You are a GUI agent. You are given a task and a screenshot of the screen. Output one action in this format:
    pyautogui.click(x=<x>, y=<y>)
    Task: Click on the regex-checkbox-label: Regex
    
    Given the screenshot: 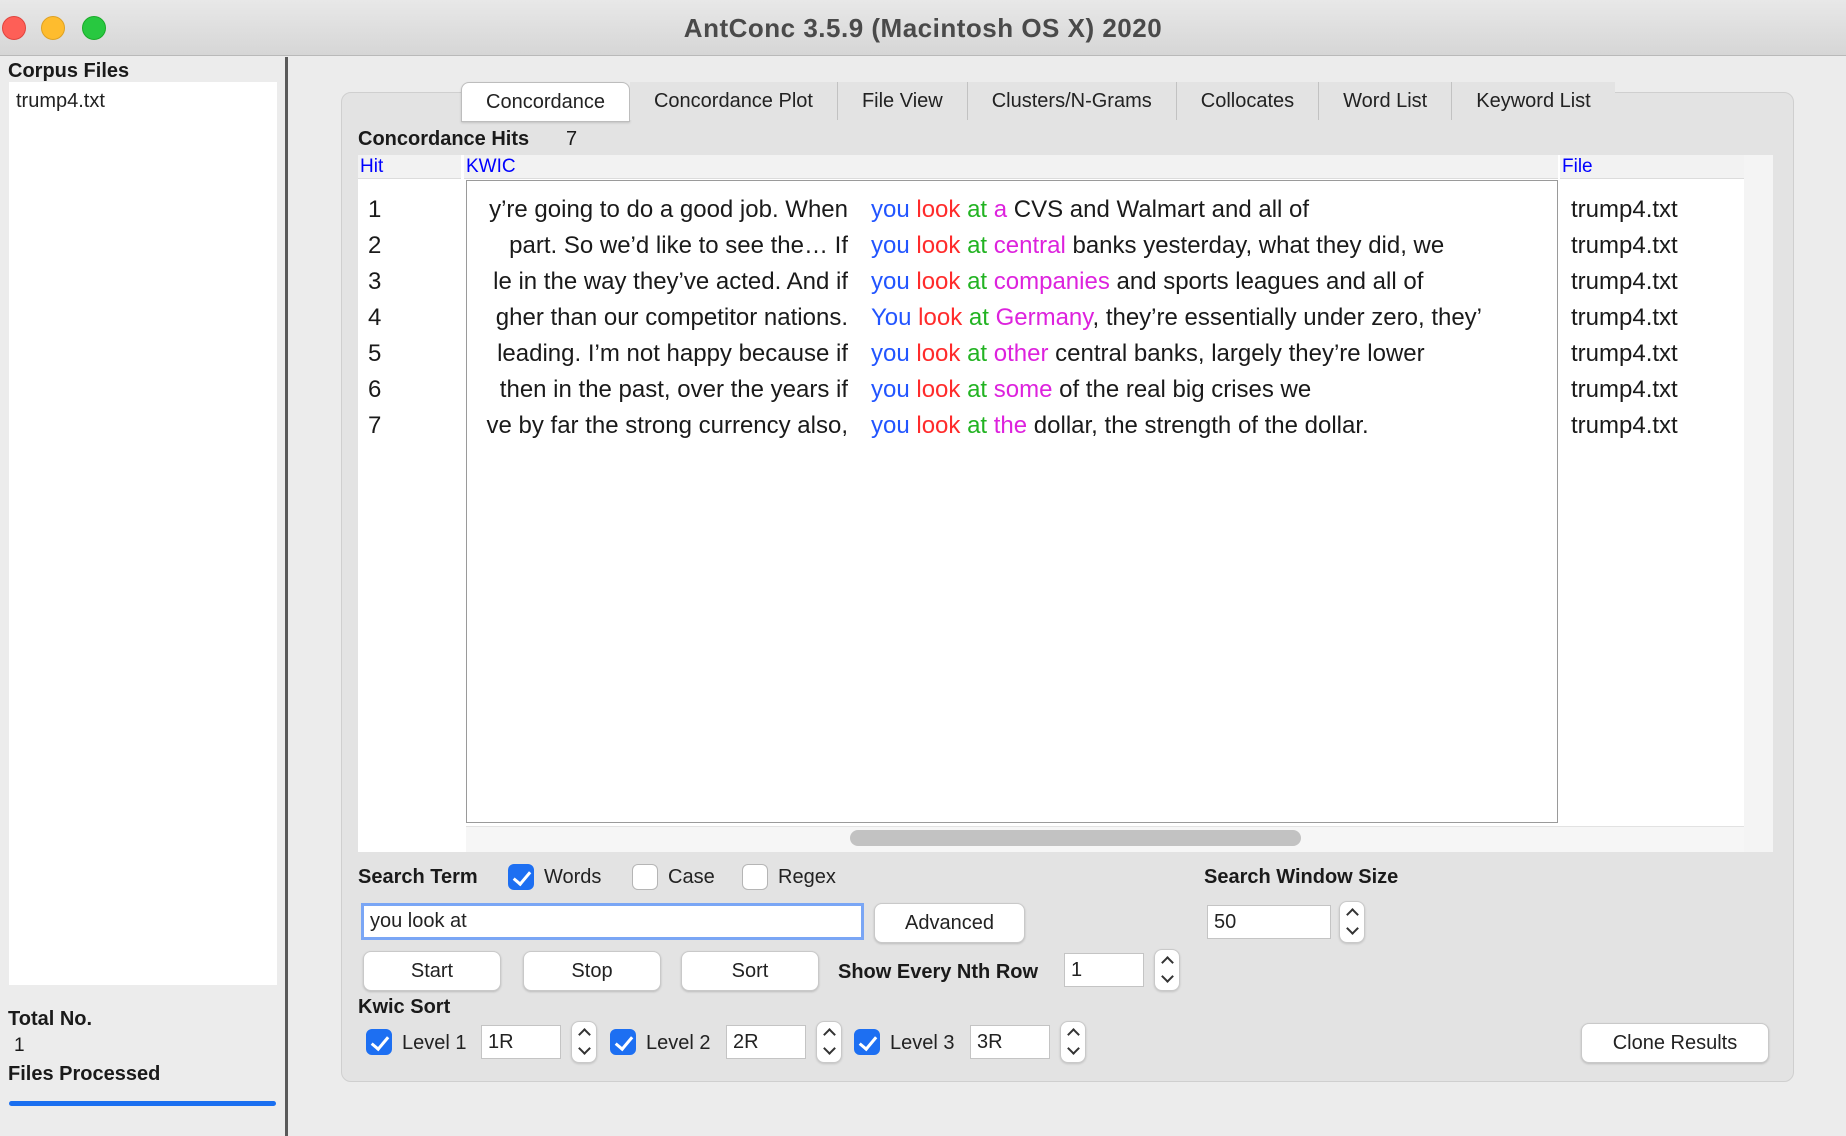 What is the action you would take?
    pyautogui.click(x=807, y=877)
    